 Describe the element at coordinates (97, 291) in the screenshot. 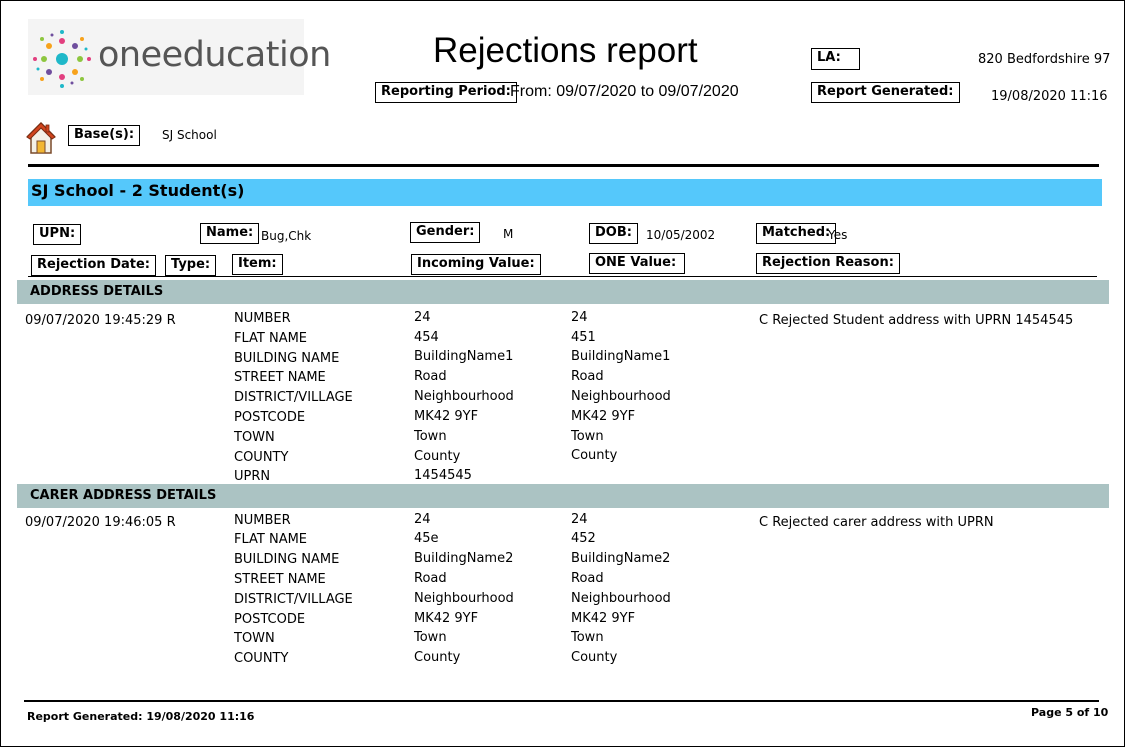

I see `section-title: ADDRESS DETAILS` at that location.